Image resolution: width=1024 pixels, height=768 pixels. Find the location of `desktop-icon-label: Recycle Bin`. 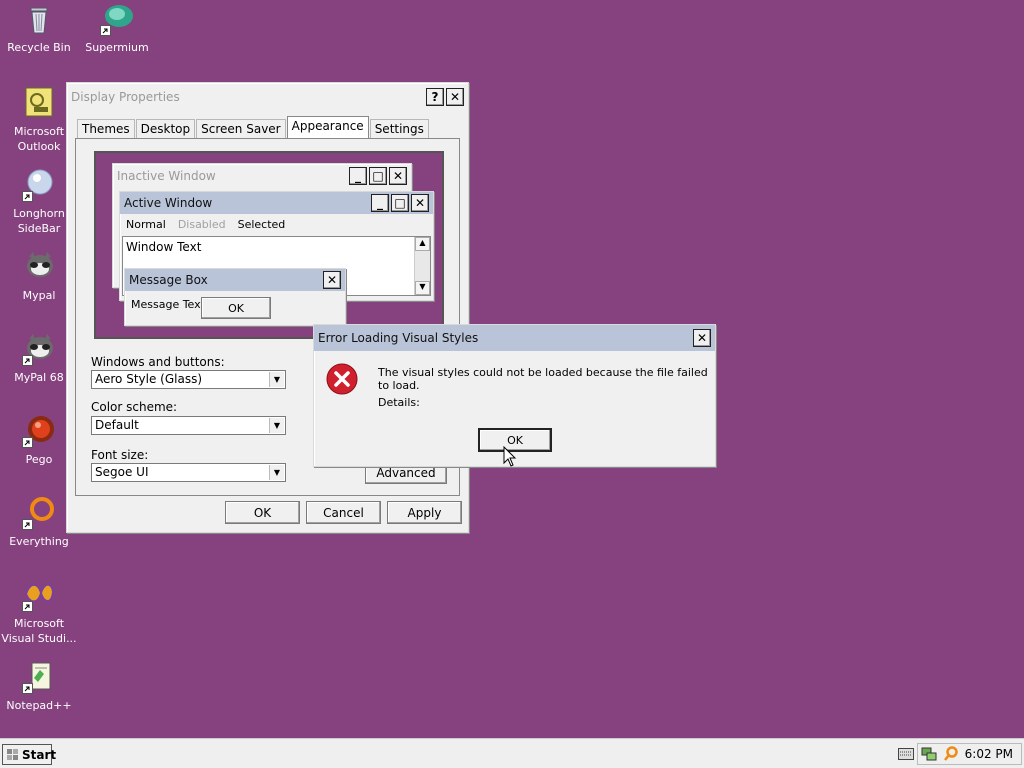

desktop-icon-label: Recycle Bin is located at coordinates (39, 47).